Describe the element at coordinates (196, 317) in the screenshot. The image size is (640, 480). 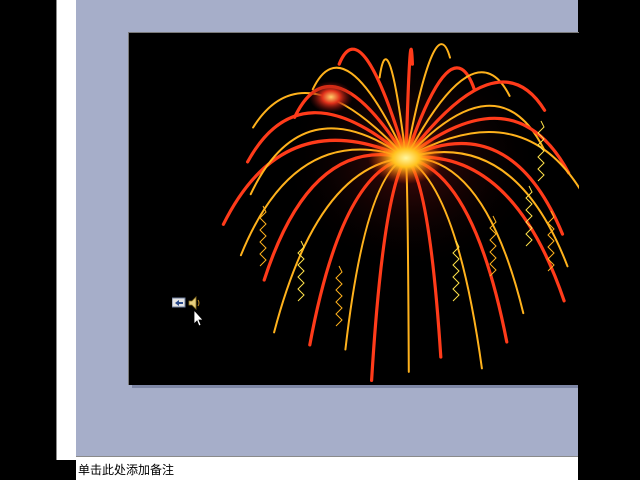
I see `move-cursor-icon` at that location.